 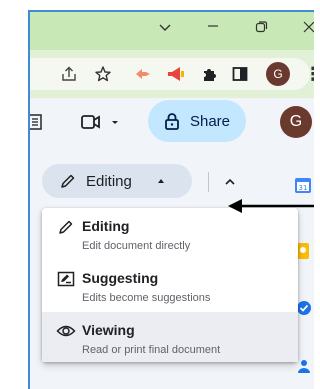 I want to click on title-bar, so click(x=172, y=31).